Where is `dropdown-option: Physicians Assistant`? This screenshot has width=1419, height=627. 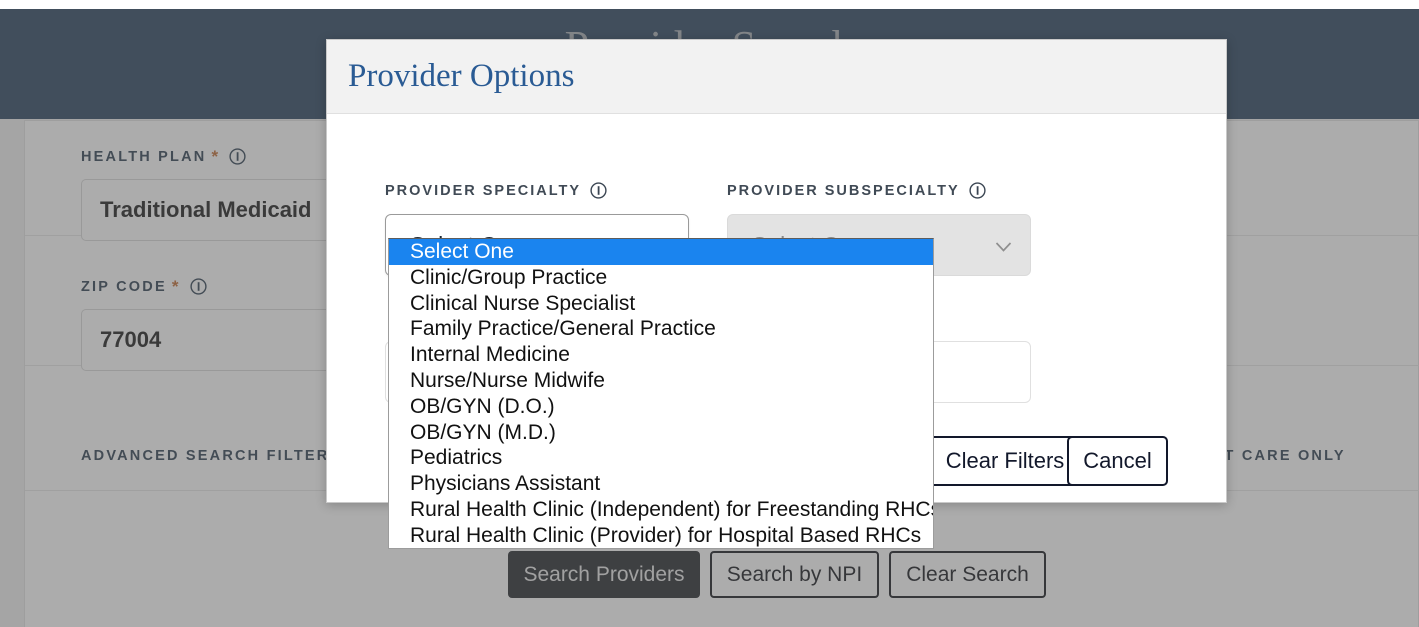 dropdown-option: Physicians Assistant is located at coordinates (661, 484).